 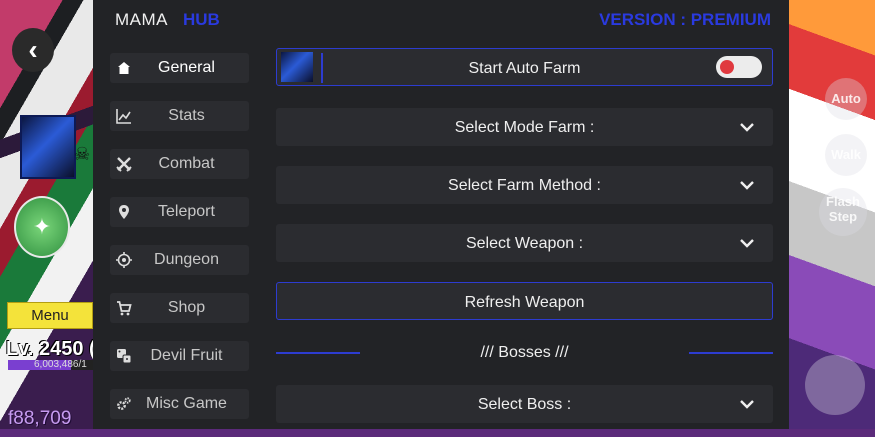 I want to click on select-farm-method-dropdown: Select Farm Method :, so click(x=524, y=185).